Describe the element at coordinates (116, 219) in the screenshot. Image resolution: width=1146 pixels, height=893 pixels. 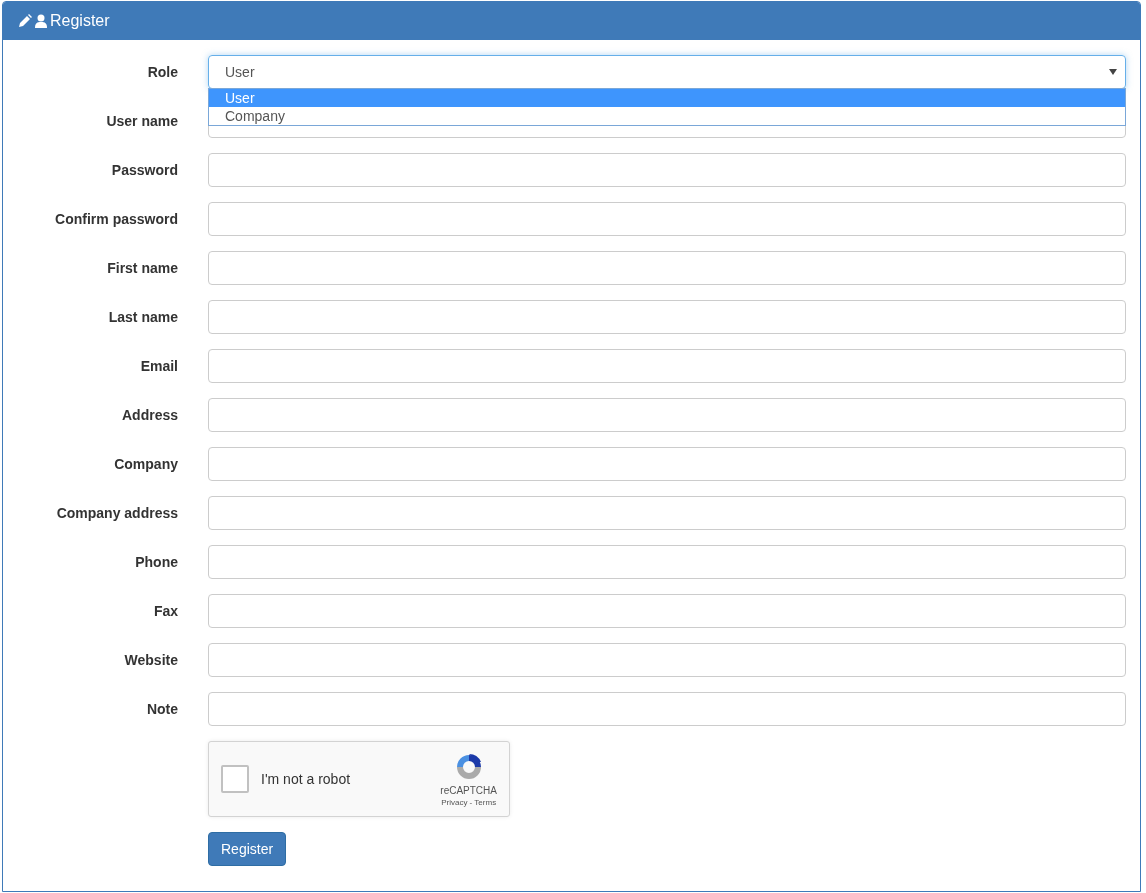
I see `field-label: Confirm password` at that location.